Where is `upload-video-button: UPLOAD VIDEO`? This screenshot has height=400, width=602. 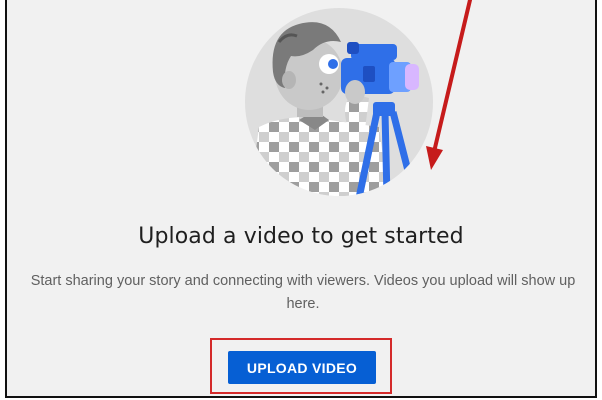 upload-video-button: UPLOAD VIDEO is located at coordinates (302, 367).